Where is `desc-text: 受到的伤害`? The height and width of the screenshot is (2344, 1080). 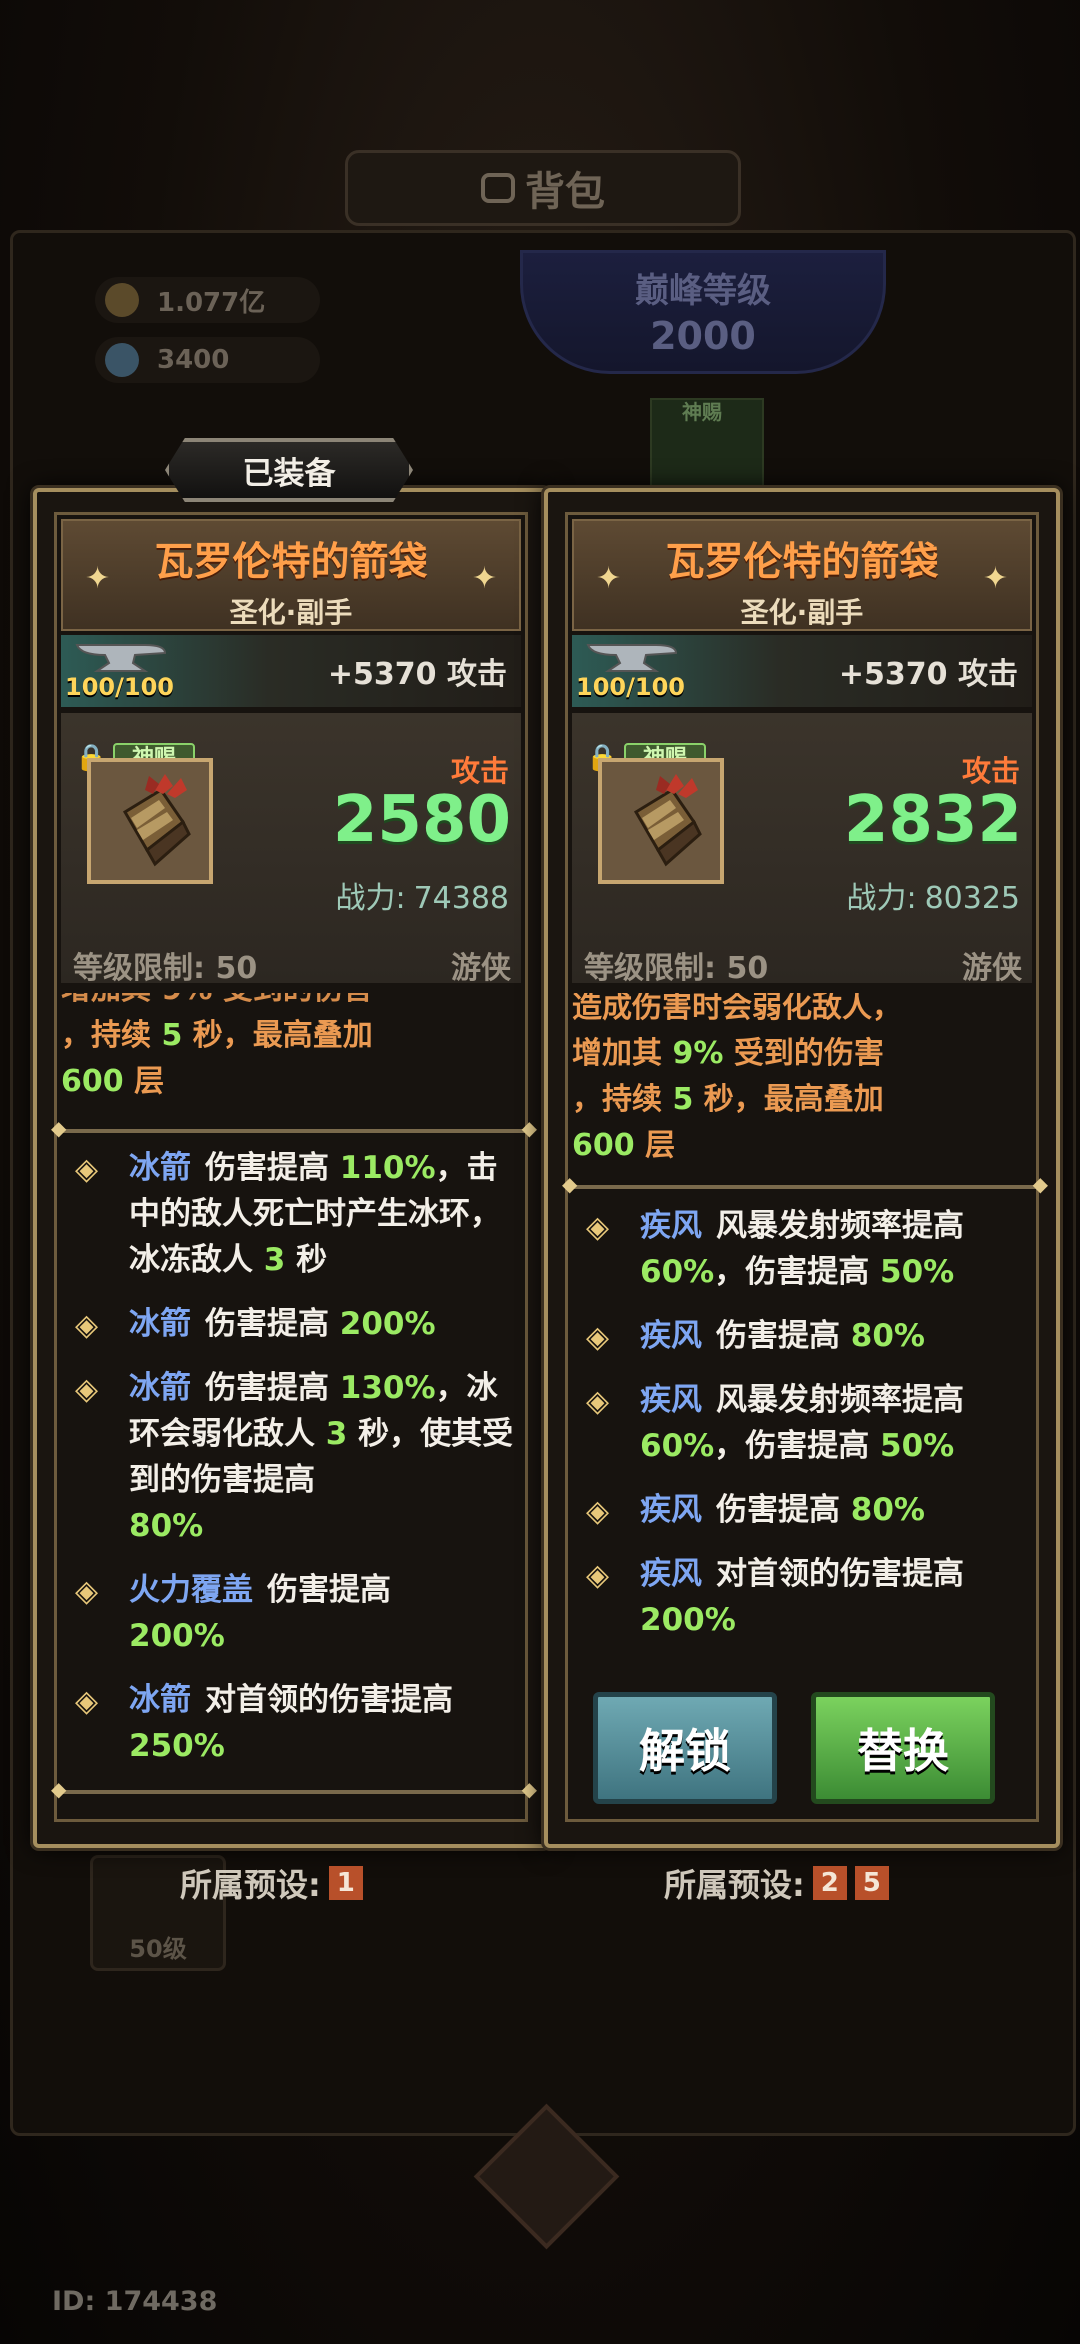
desc-text: 受到的伤害 is located at coordinates (808, 1053).